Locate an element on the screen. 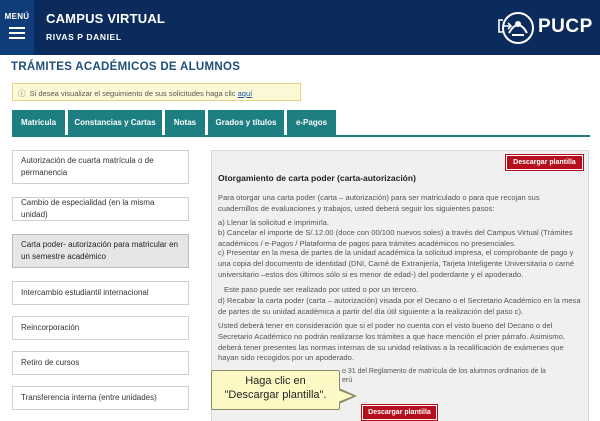  app-header: MENÚ CAMPUS VIRTUAL RIVAS P DANIEL PUCP is located at coordinates (300, 27).